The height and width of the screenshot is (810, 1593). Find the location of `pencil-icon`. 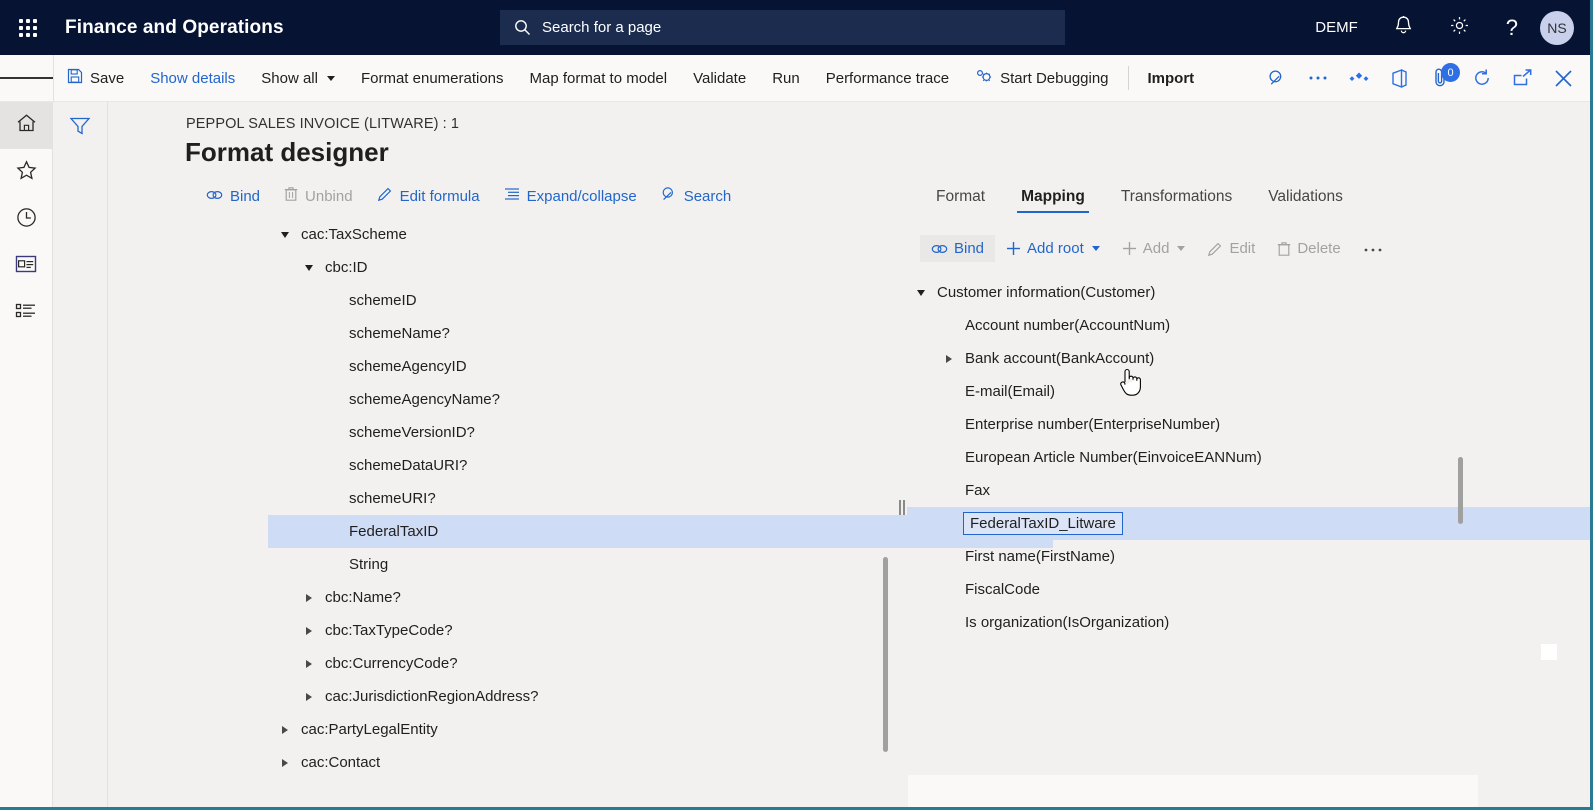

pencil-icon is located at coordinates (1215, 249).